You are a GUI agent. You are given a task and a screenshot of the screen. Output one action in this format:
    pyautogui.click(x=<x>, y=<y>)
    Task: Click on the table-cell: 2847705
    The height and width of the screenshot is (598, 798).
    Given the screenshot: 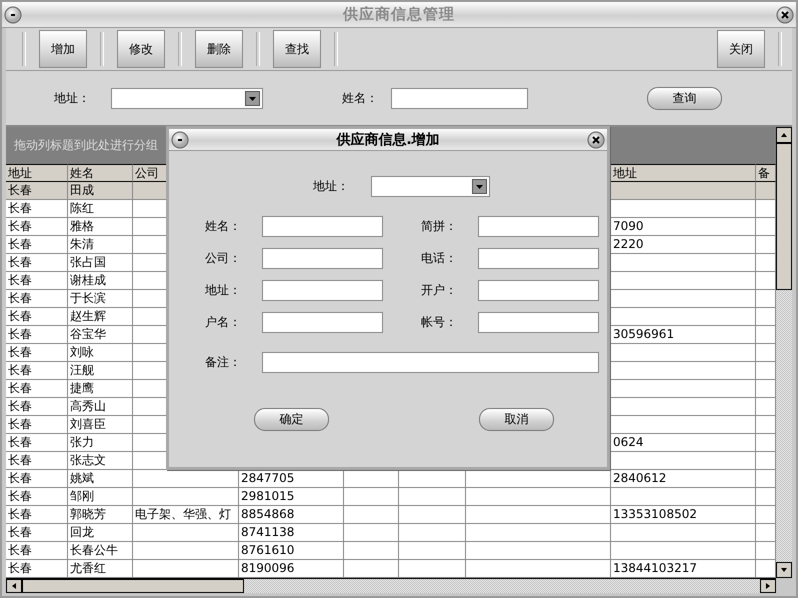 What is the action you would take?
    pyautogui.click(x=291, y=479)
    